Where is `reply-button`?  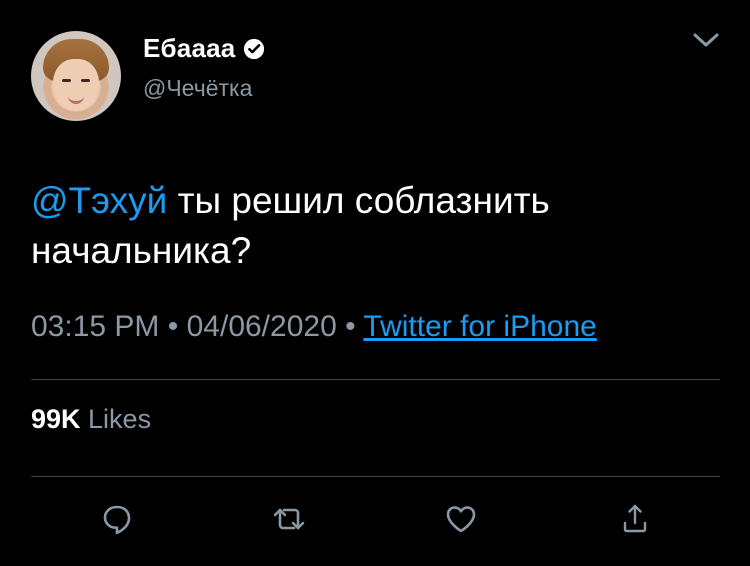 reply-button is located at coordinates (117, 519).